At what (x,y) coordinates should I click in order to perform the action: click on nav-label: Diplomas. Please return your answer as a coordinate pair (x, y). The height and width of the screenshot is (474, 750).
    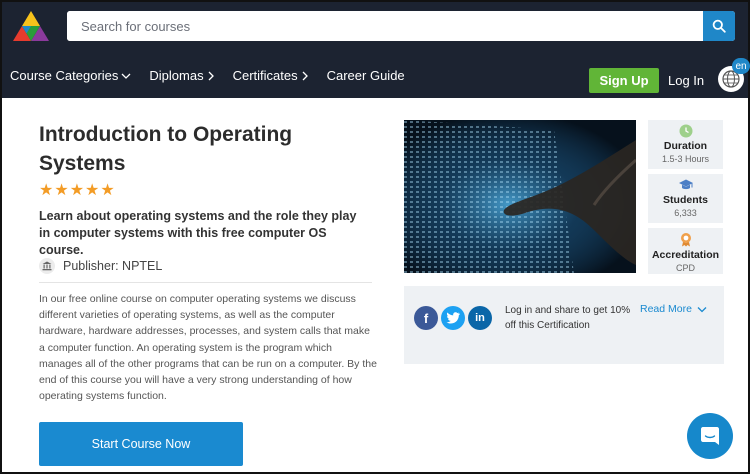
    Looking at the image, I should click on (176, 75).